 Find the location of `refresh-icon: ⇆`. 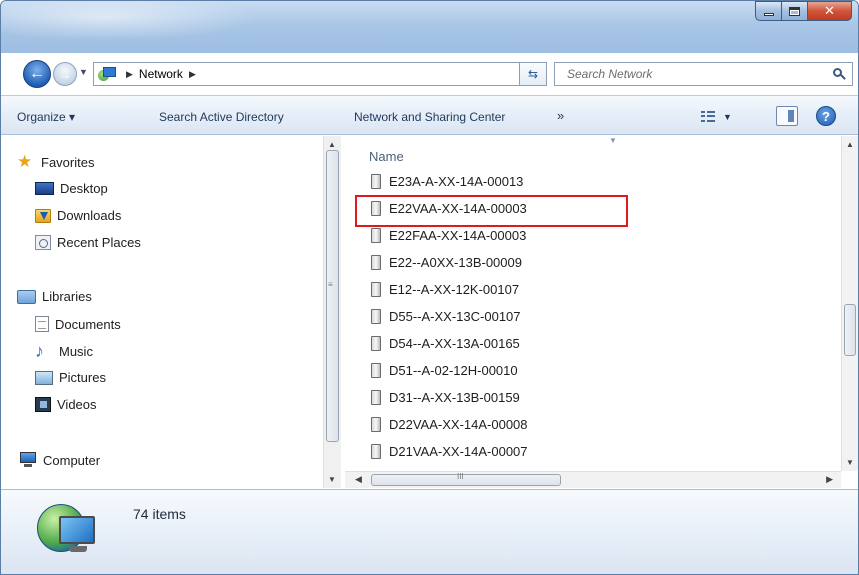

refresh-icon: ⇆ is located at coordinates (533, 74).